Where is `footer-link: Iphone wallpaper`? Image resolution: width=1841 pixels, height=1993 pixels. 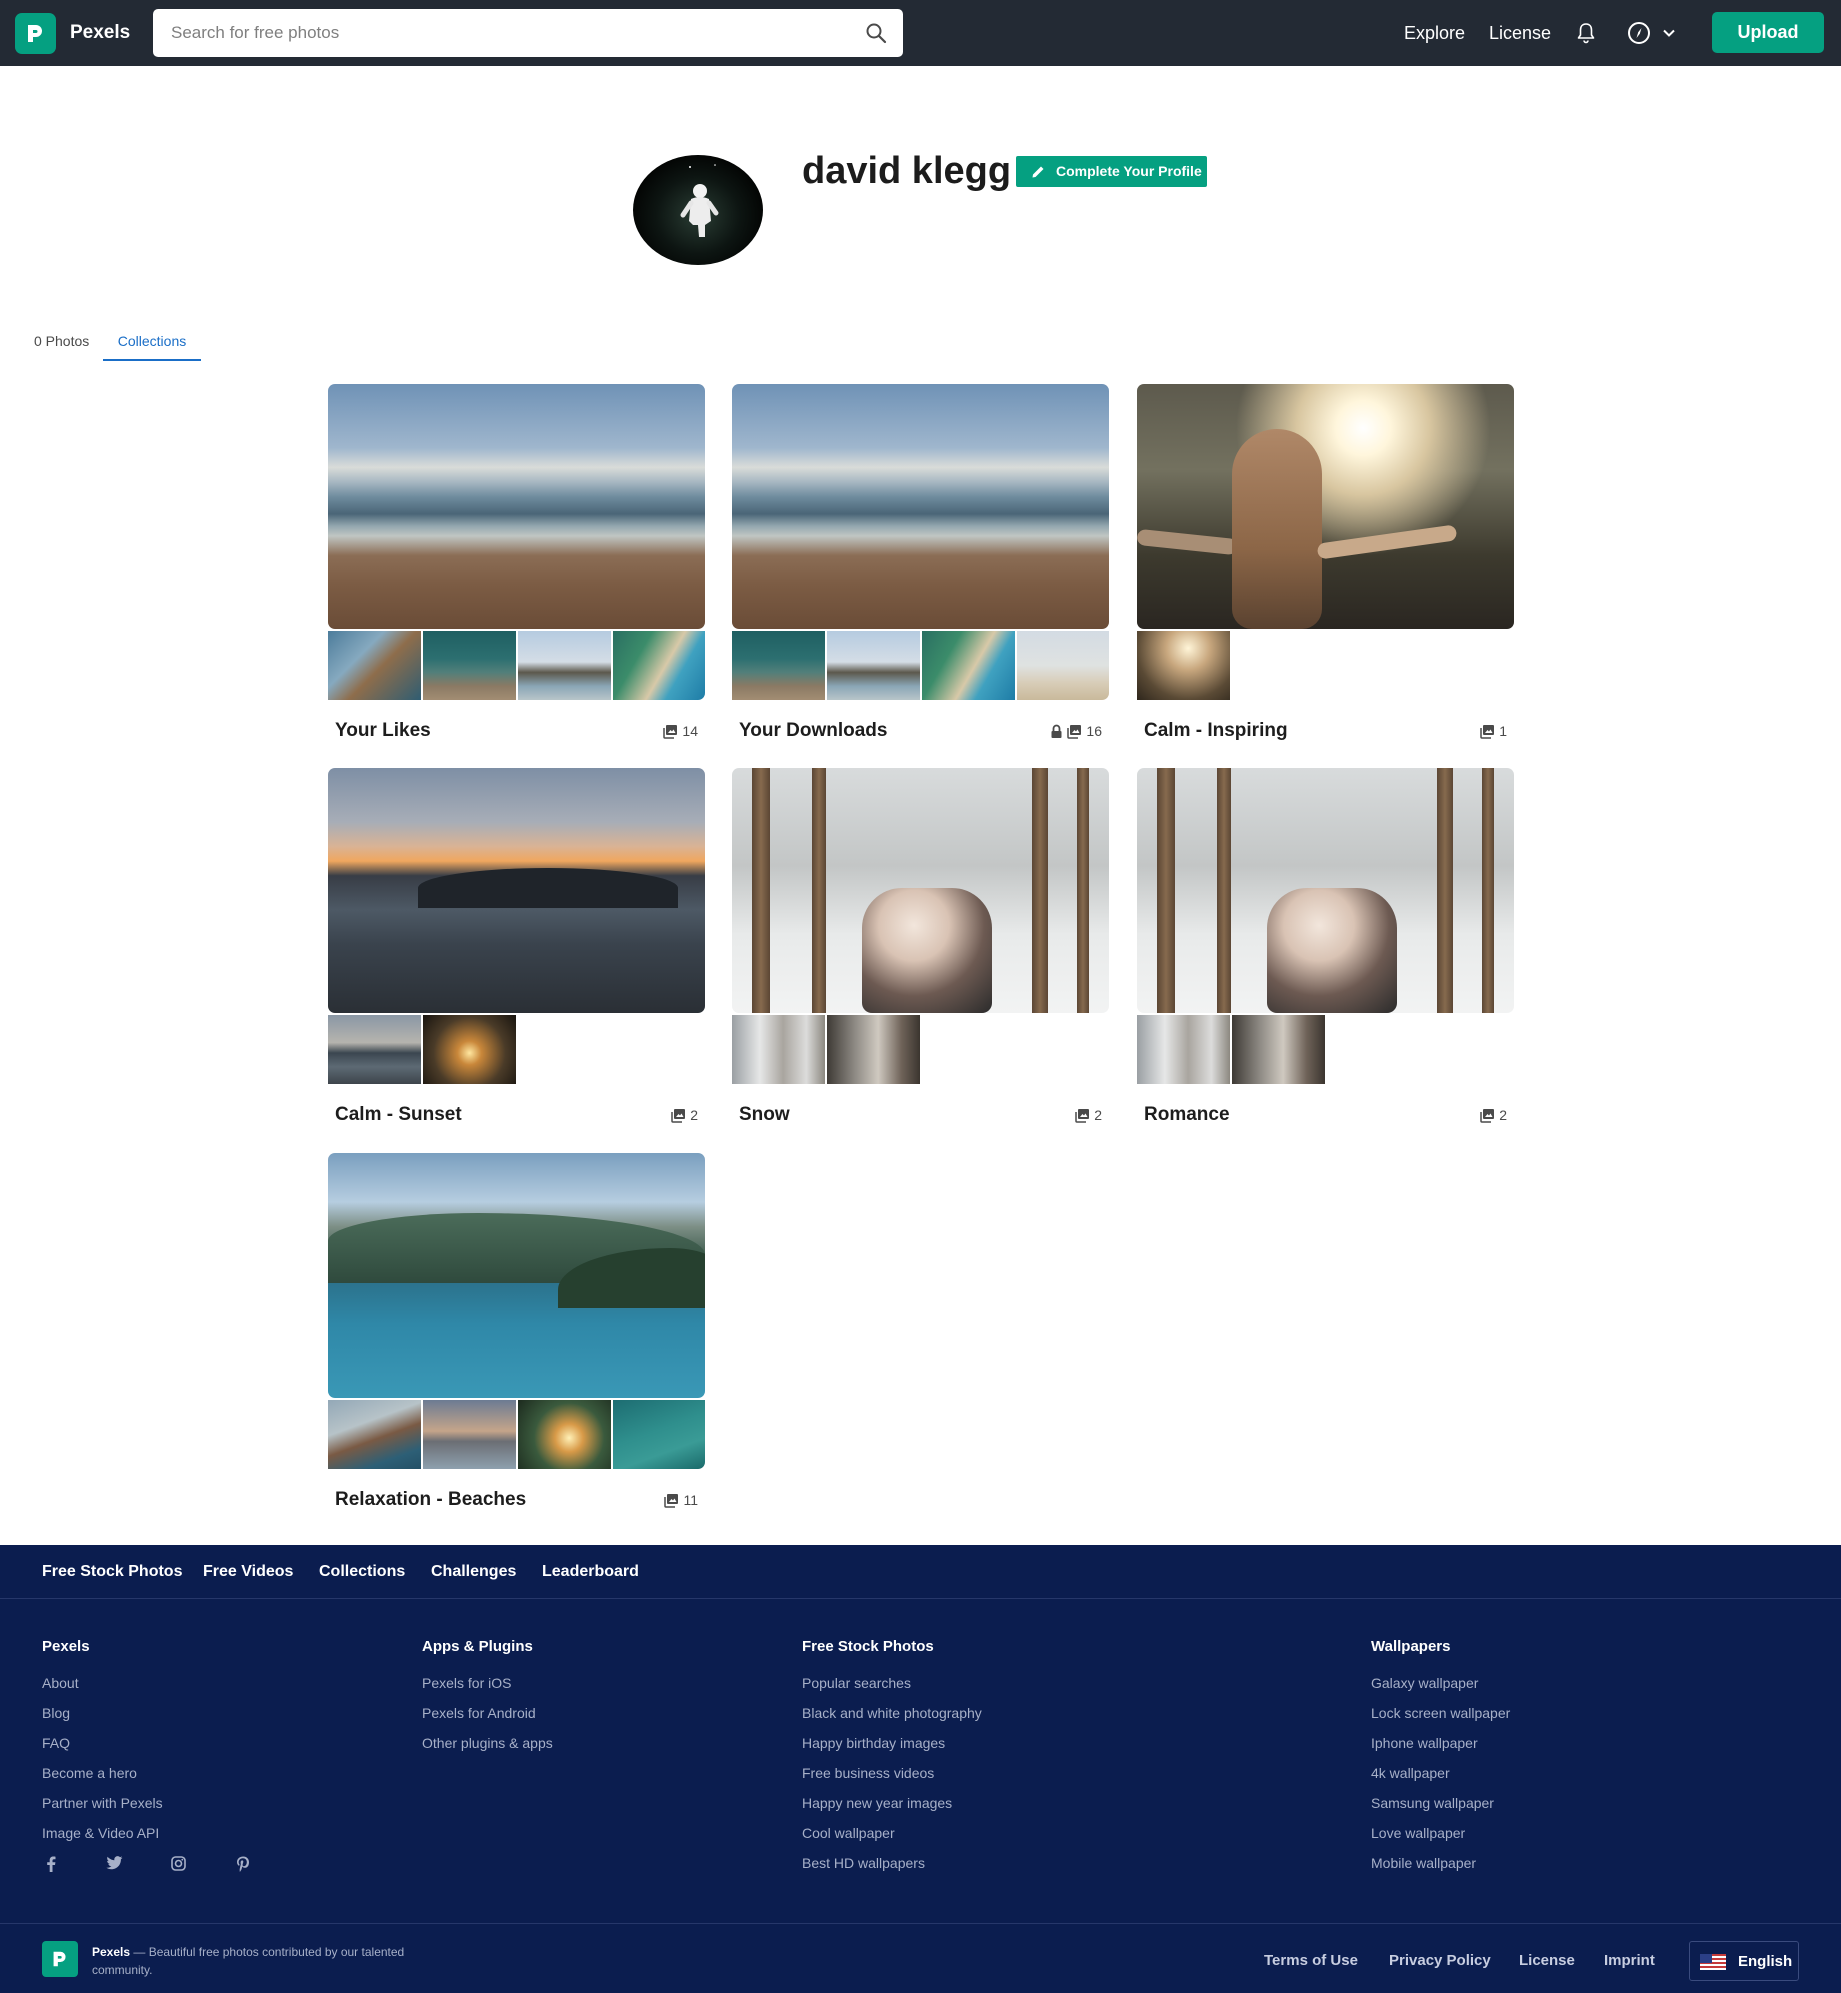
footer-link: Iphone wallpaper is located at coordinates (1440, 1743).